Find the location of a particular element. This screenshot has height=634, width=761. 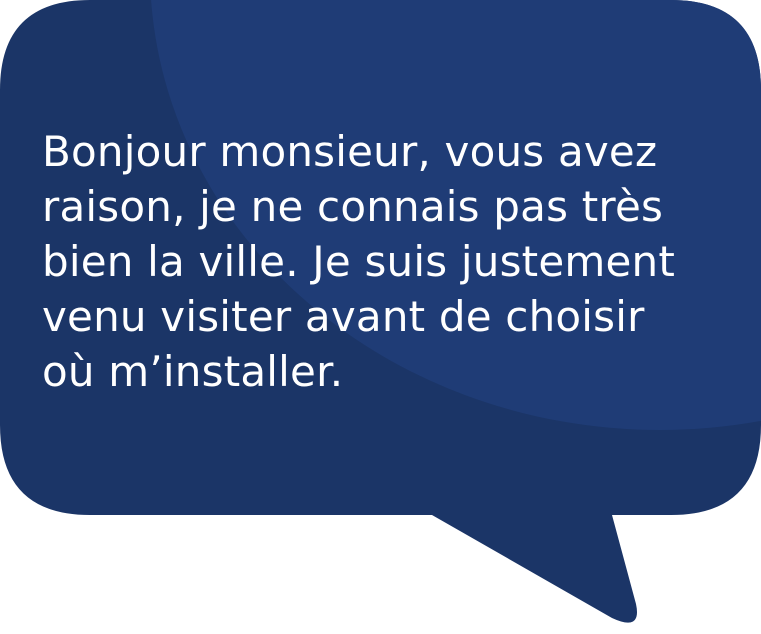

speech-text-line: venu visiter avant de choisir is located at coordinates (343, 316).